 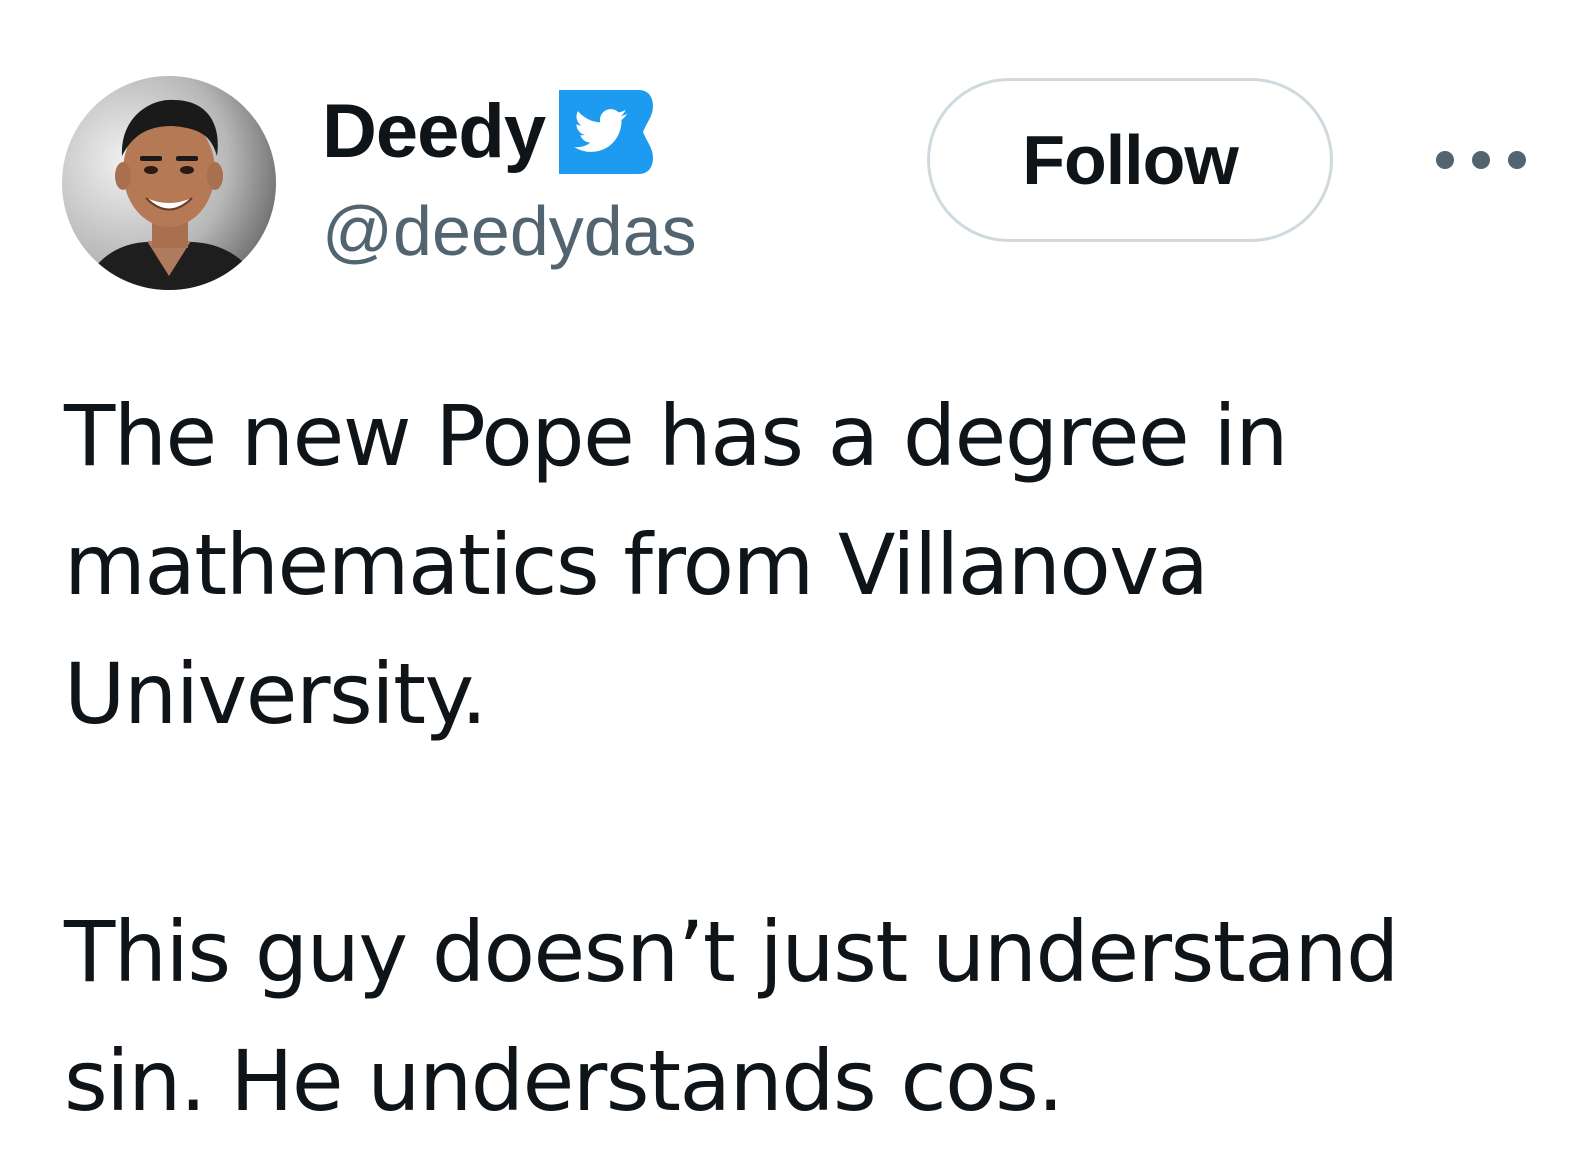 I want to click on author-name-row: Deedy, so click(x=488, y=132).